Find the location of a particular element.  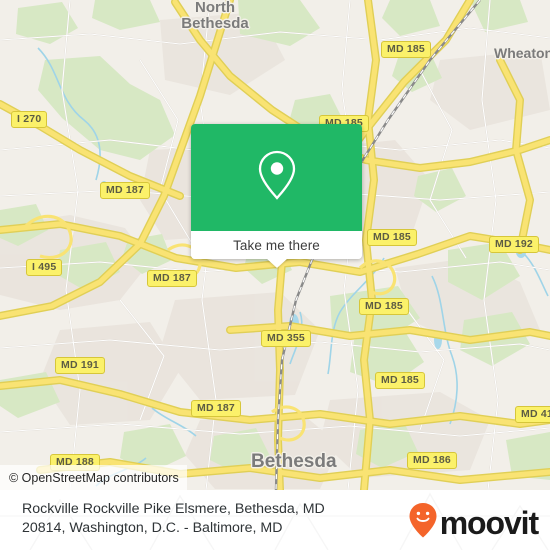

moovit-wordmark: moovit is located at coordinates (489, 522).